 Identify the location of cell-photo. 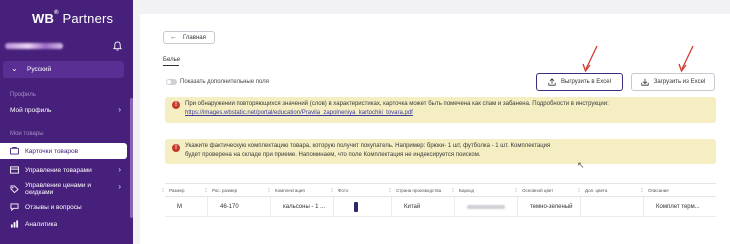
(363, 206).